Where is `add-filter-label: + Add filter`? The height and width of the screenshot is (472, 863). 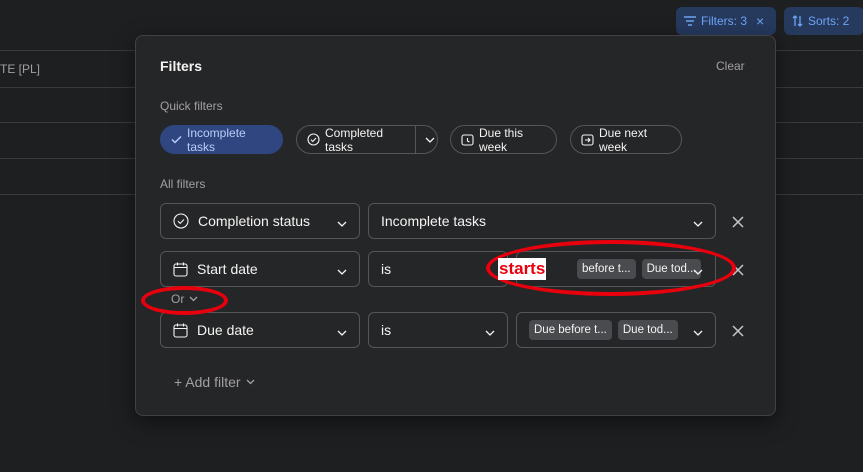
add-filter-label: + Add filter is located at coordinates (207, 382).